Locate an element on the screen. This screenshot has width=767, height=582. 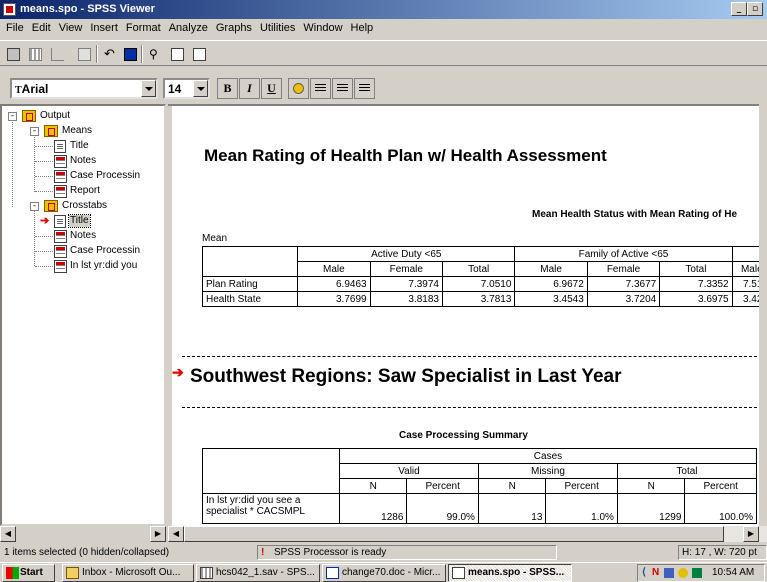
book-icon is located at coordinates (29, 116).